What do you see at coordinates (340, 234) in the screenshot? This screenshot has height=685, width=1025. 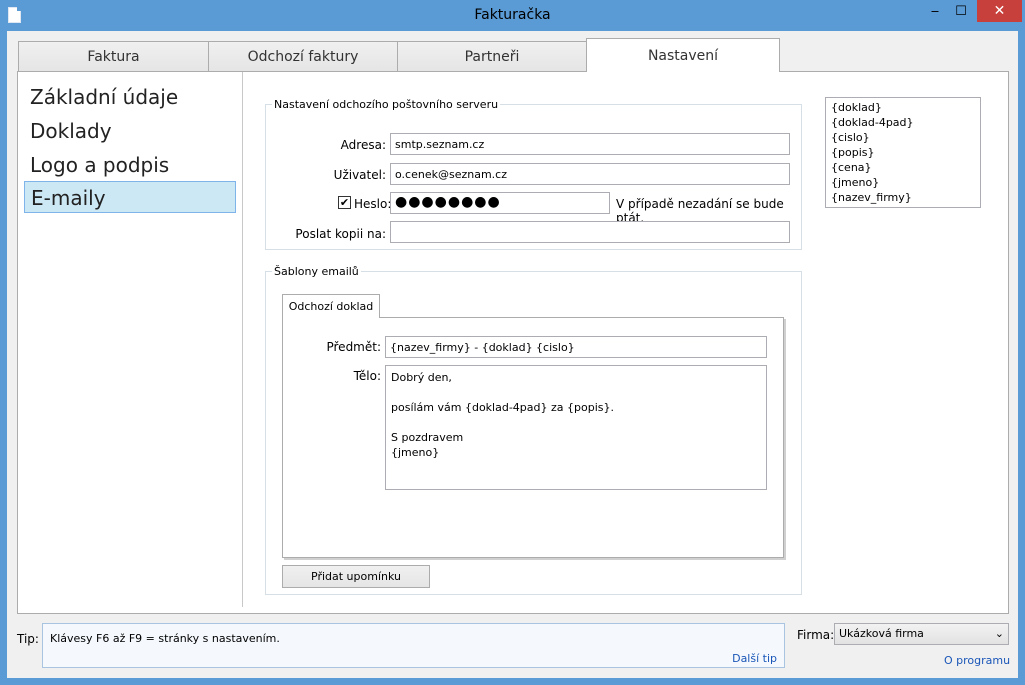 I see `copy-label: Poslat kopii na:` at bounding box center [340, 234].